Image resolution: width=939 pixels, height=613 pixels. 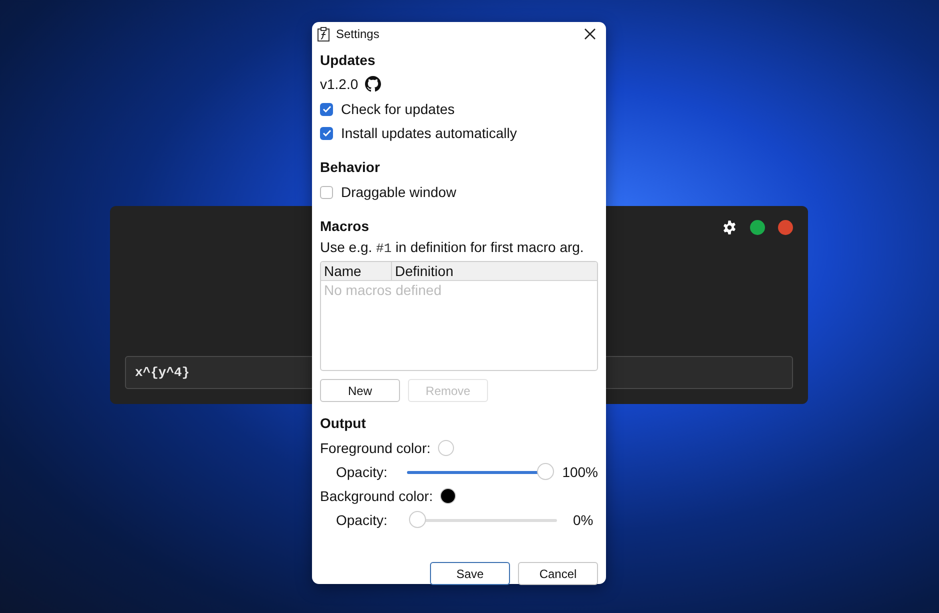 I want to click on color-label: Foreground color:, so click(x=375, y=448).